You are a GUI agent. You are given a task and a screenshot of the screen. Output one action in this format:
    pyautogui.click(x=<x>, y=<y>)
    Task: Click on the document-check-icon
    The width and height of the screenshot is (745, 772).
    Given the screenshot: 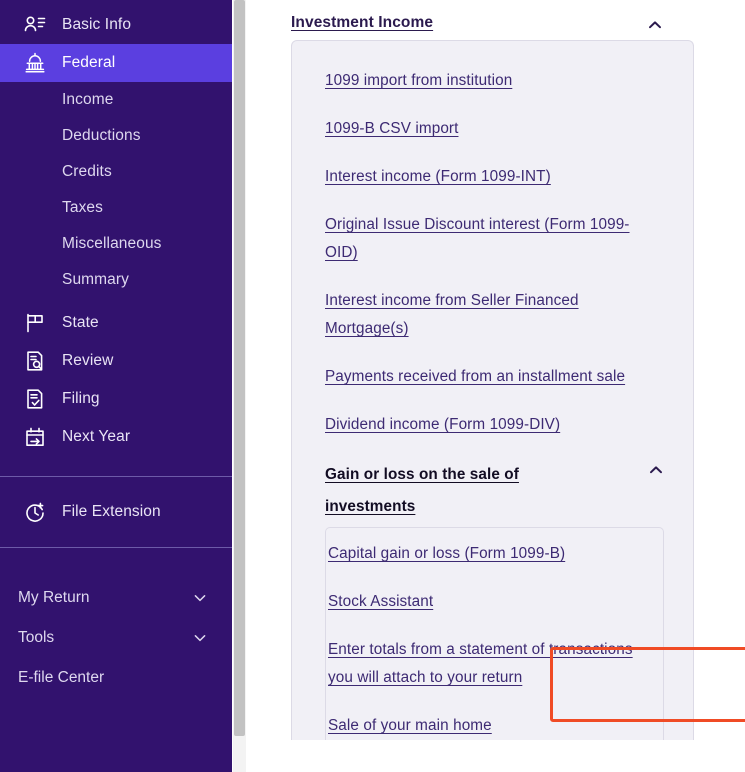 What is the action you would take?
    pyautogui.click(x=35, y=399)
    